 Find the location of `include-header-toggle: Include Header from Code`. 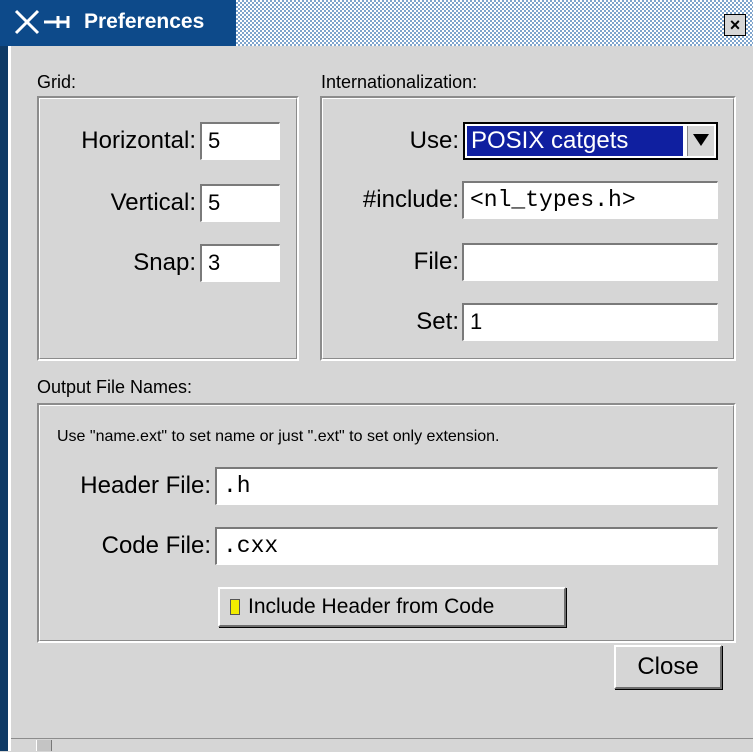

include-header-toggle: Include Header from Code is located at coordinates (392, 607).